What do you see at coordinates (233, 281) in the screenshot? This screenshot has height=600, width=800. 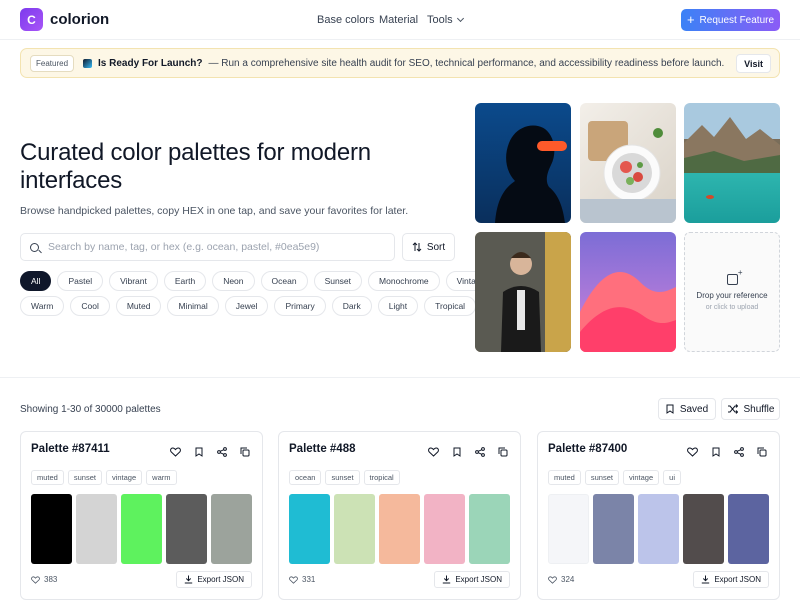 I see `filter-chip: Neon` at bounding box center [233, 281].